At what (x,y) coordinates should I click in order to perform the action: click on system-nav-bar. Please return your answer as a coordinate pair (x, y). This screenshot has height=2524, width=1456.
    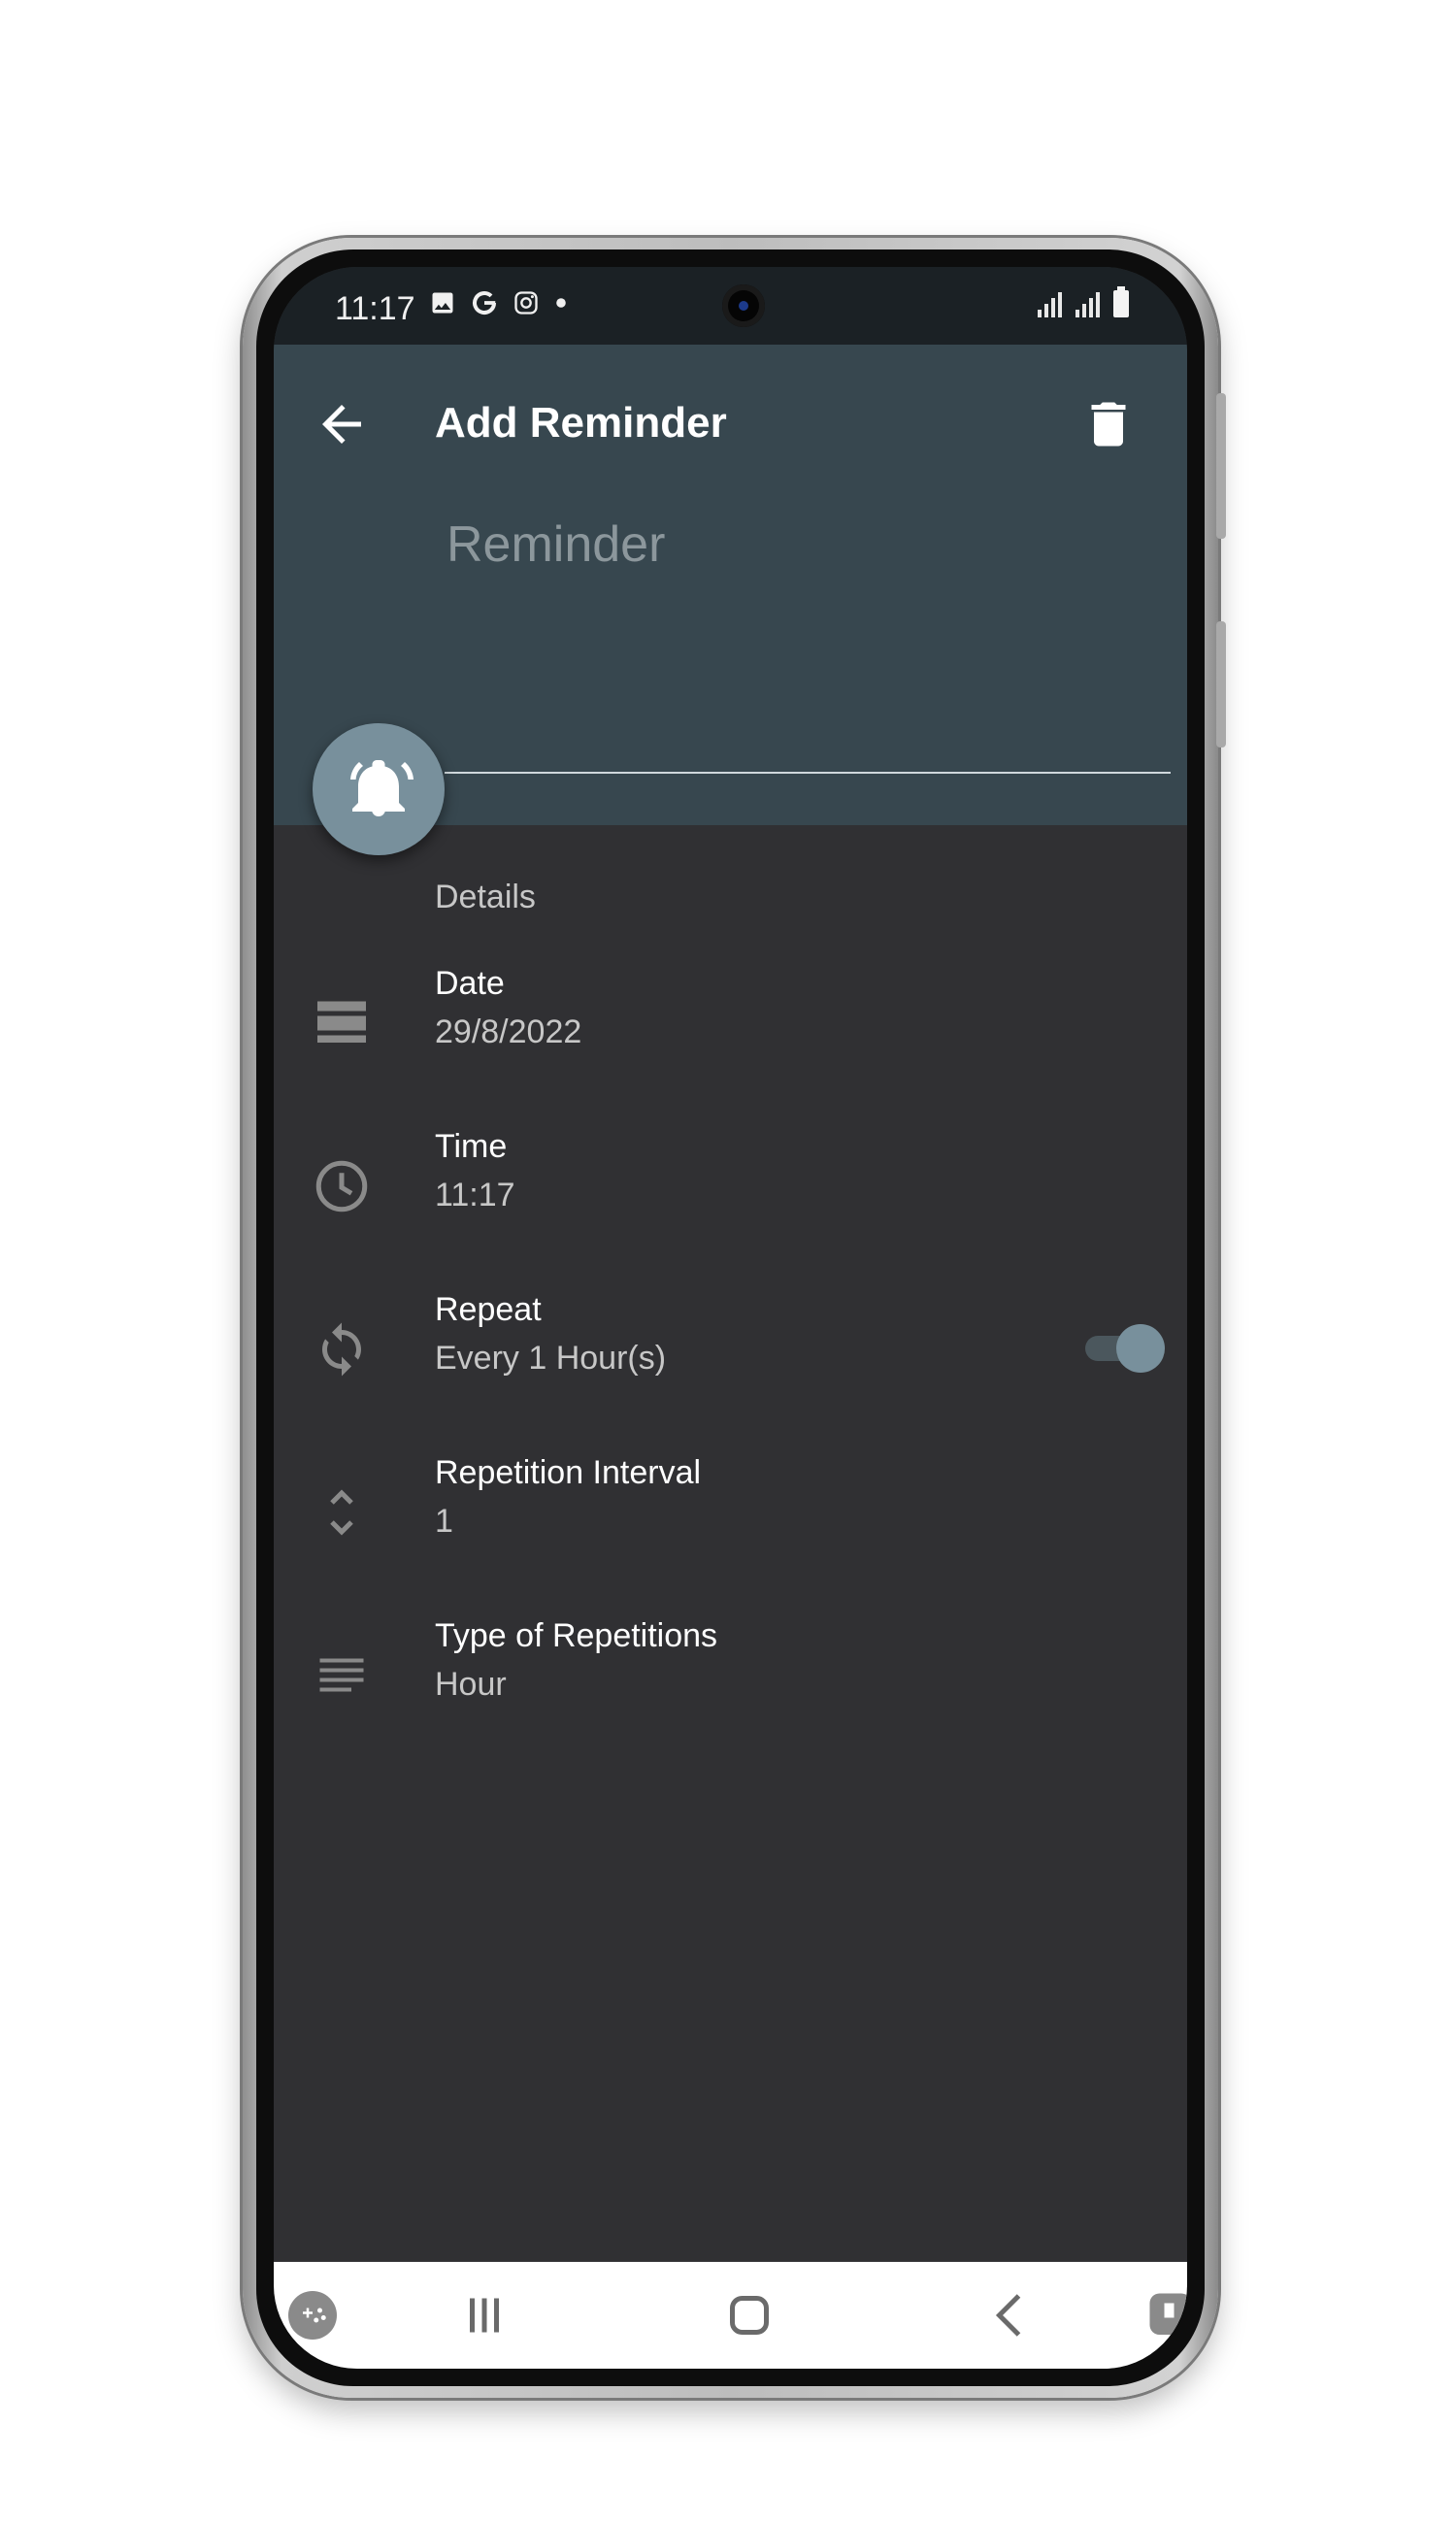
    Looking at the image, I should click on (730, 2315).